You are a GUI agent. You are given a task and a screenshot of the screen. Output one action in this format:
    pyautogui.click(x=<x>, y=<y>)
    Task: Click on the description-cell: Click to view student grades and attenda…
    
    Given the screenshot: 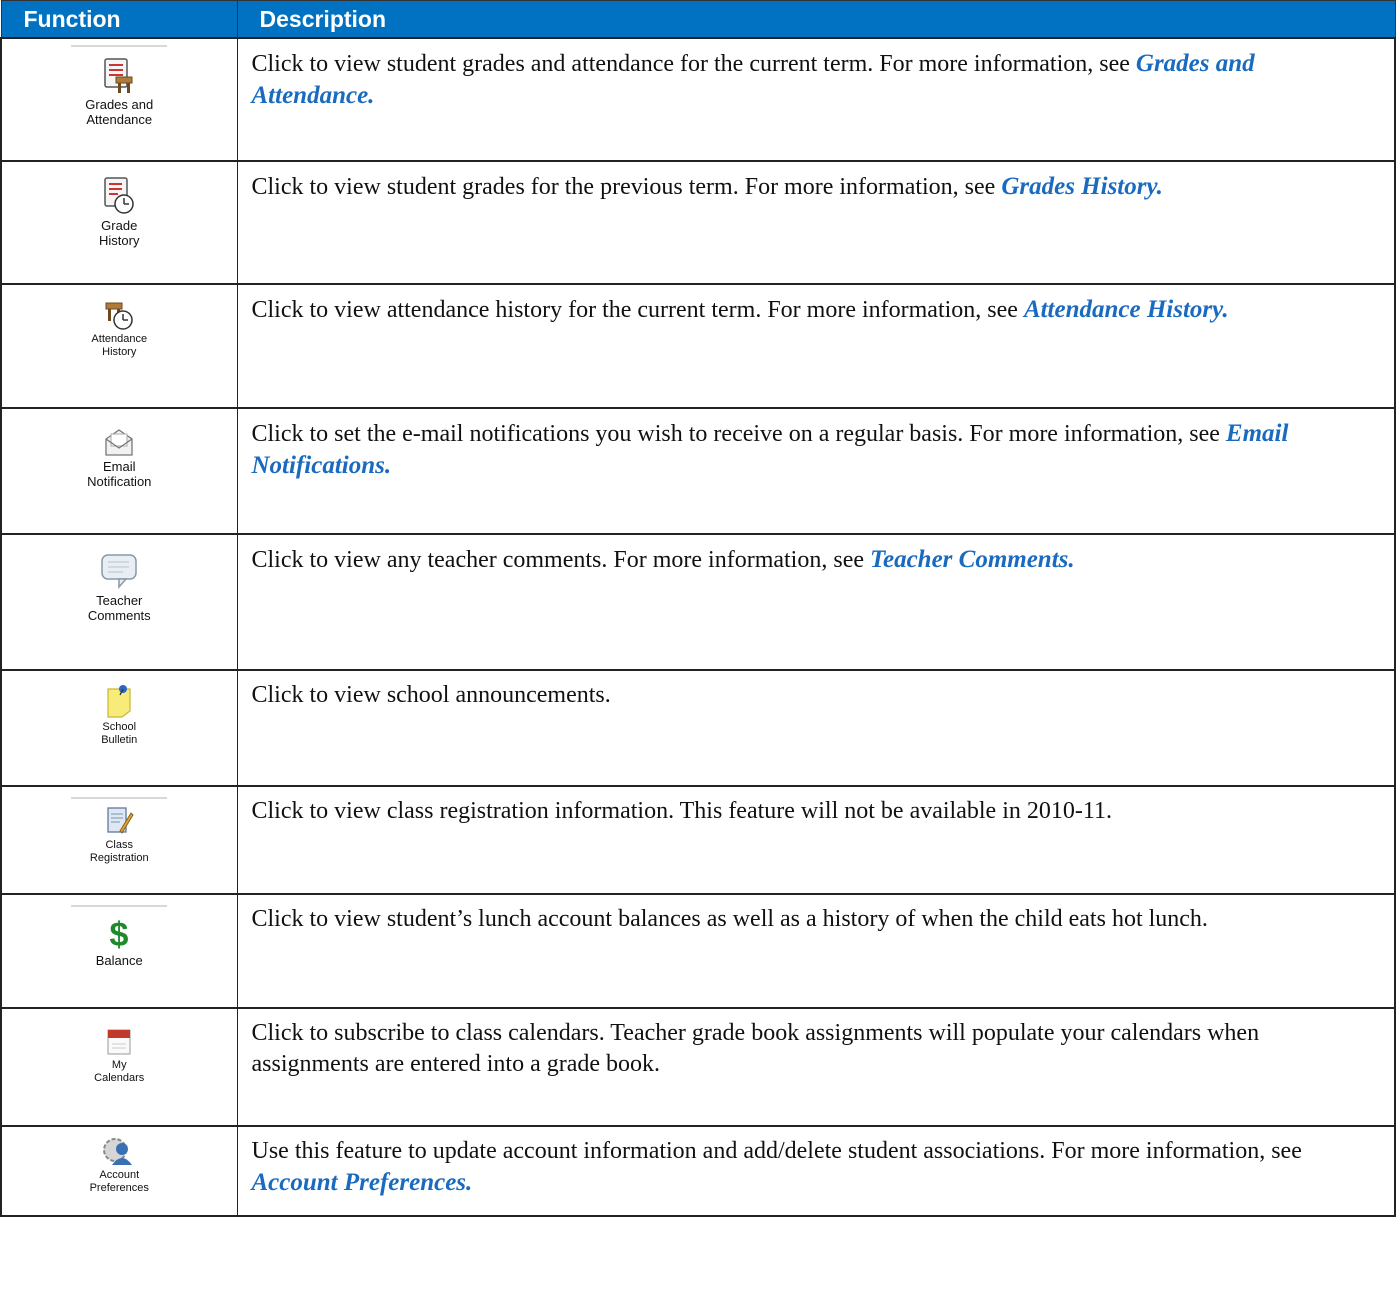 What is the action you would take?
    pyautogui.click(x=816, y=99)
    